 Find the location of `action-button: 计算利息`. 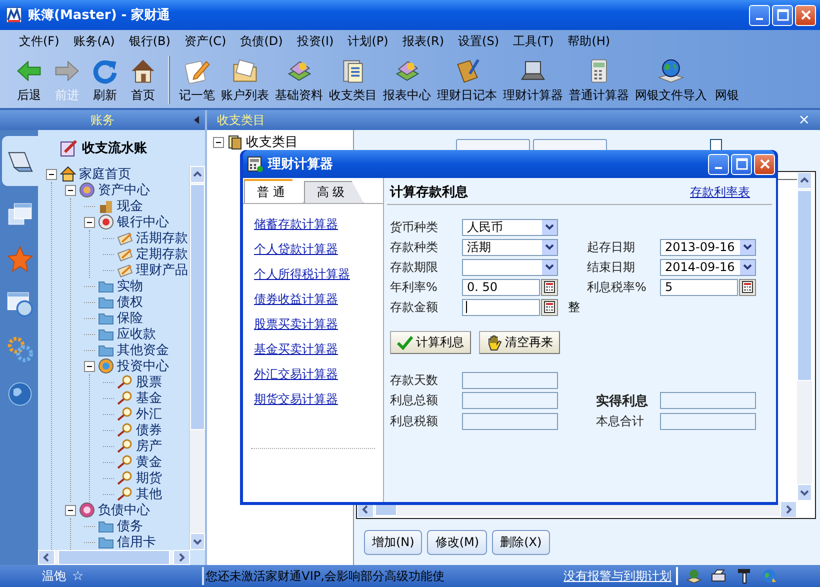

action-button: 计算利息 is located at coordinates (430, 342).